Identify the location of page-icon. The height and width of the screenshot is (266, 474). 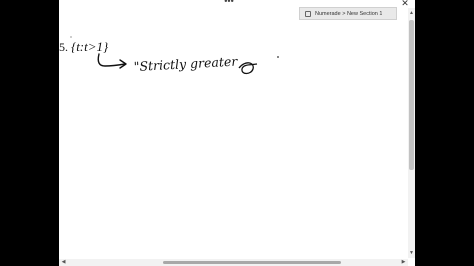
(308, 13).